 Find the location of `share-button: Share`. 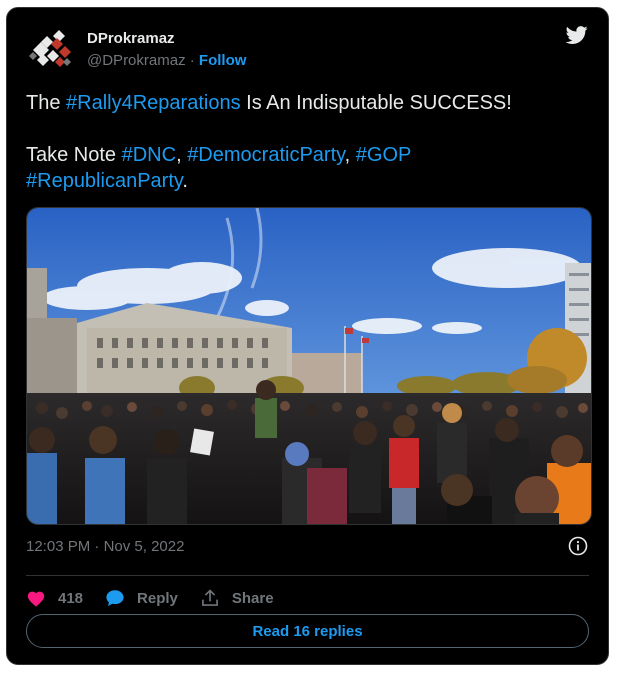

share-button: Share is located at coordinates (237, 598).